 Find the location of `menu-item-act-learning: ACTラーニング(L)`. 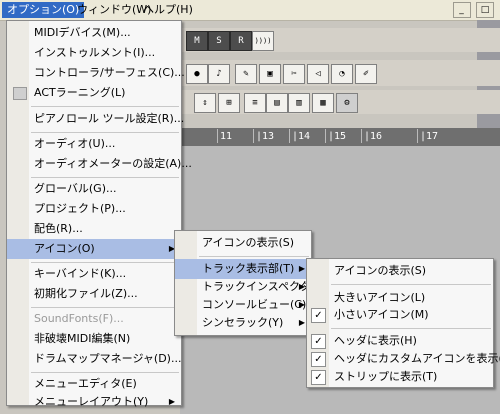

menu-item-act-learning: ACTラーニング(L) is located at coordinates (94, 93).